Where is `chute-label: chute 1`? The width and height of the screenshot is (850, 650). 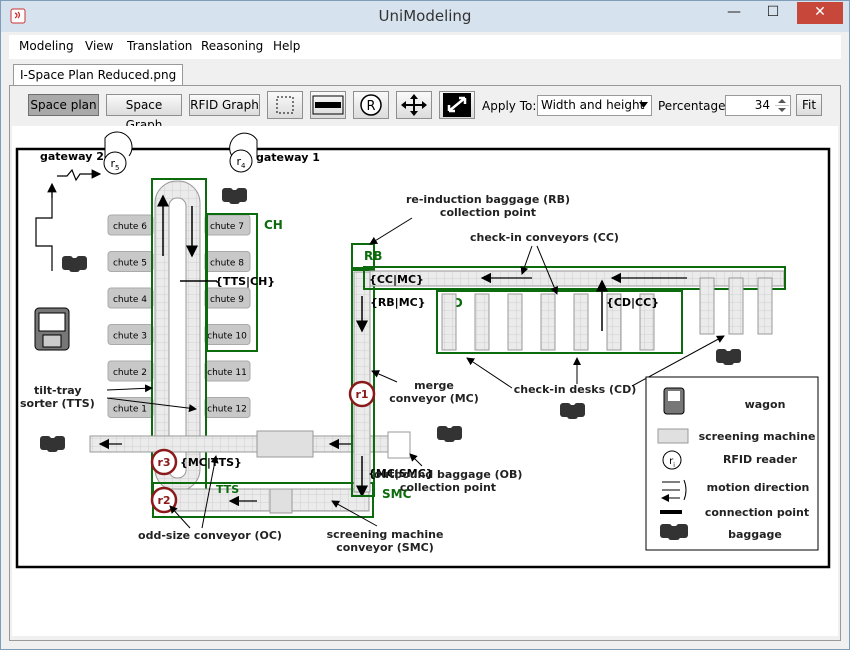
chute-label: chute 1 is located at coordinates (130, 410).